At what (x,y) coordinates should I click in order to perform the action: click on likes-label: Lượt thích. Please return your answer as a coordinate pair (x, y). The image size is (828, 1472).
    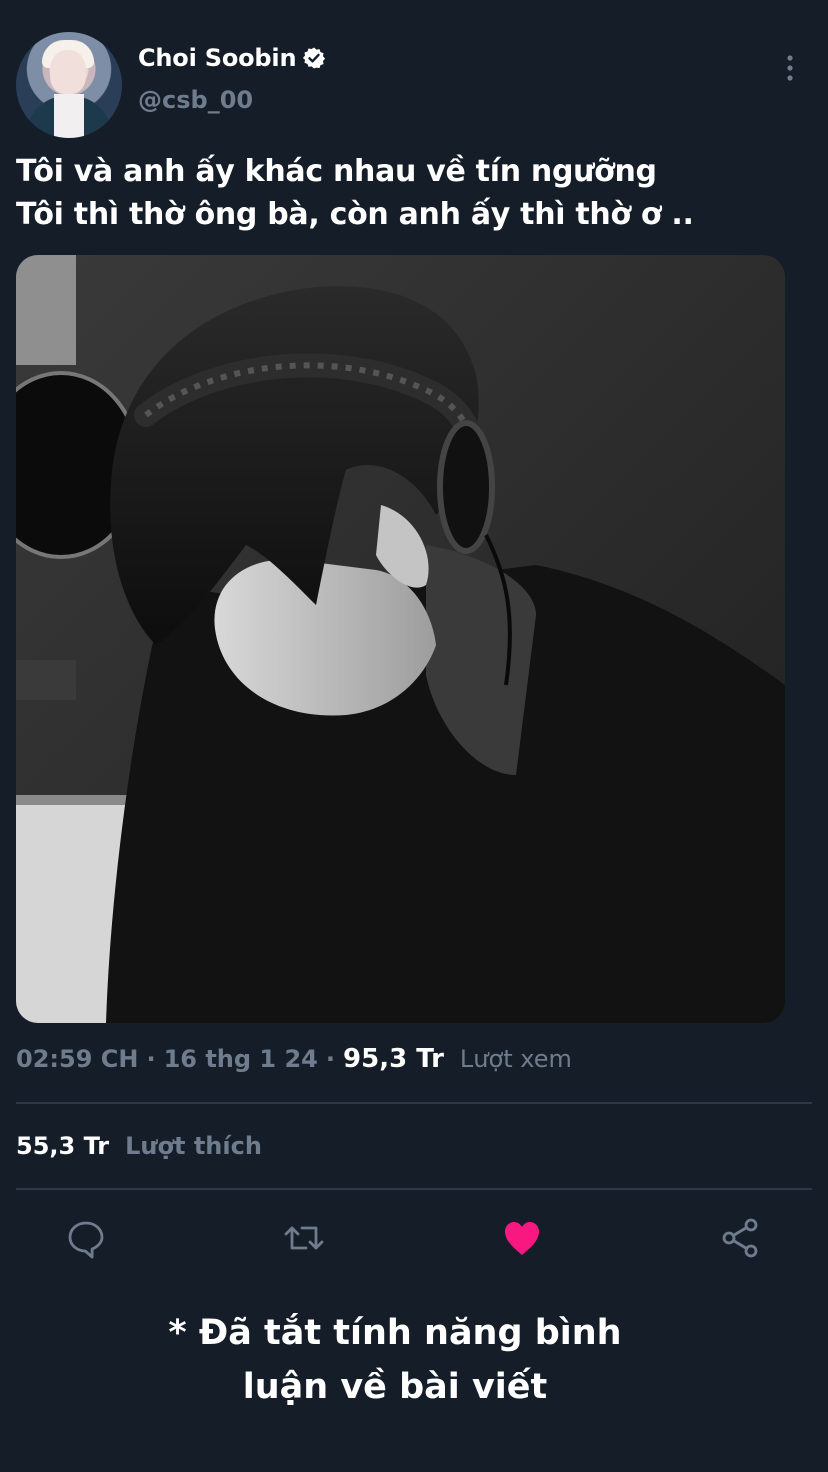
    Looking at the image, I should click on (193, 1146).